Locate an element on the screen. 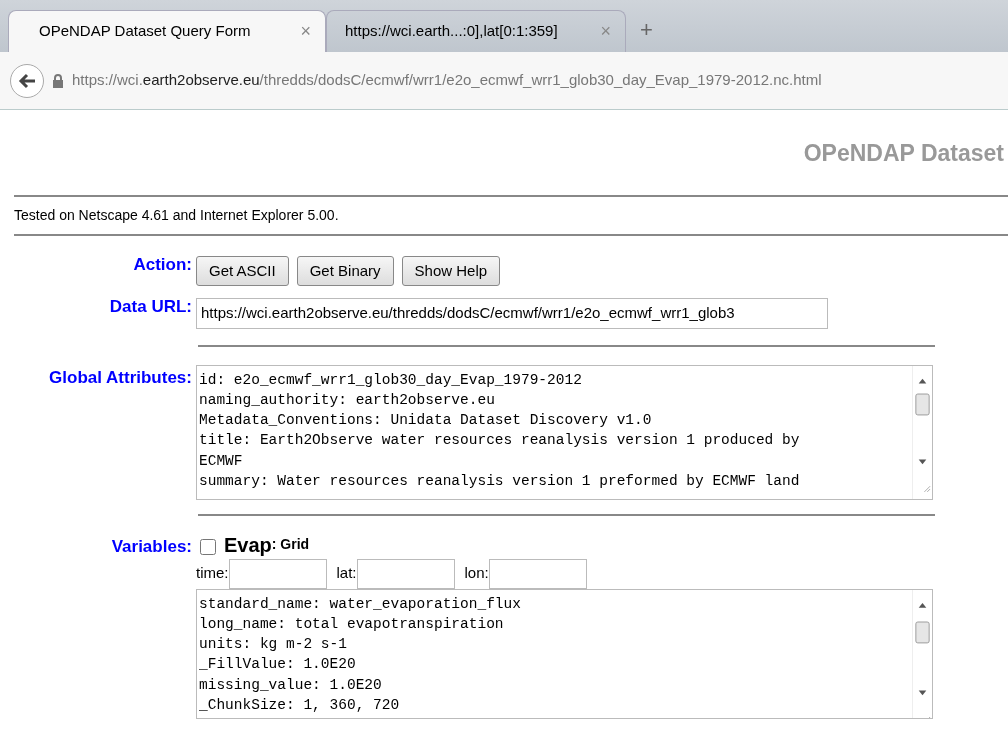 Image resolution: width=1008 pixels, height=735 pixels. browser-tab: OPeNDAP Dataset Query Form × is located at coordinates (167, 31).